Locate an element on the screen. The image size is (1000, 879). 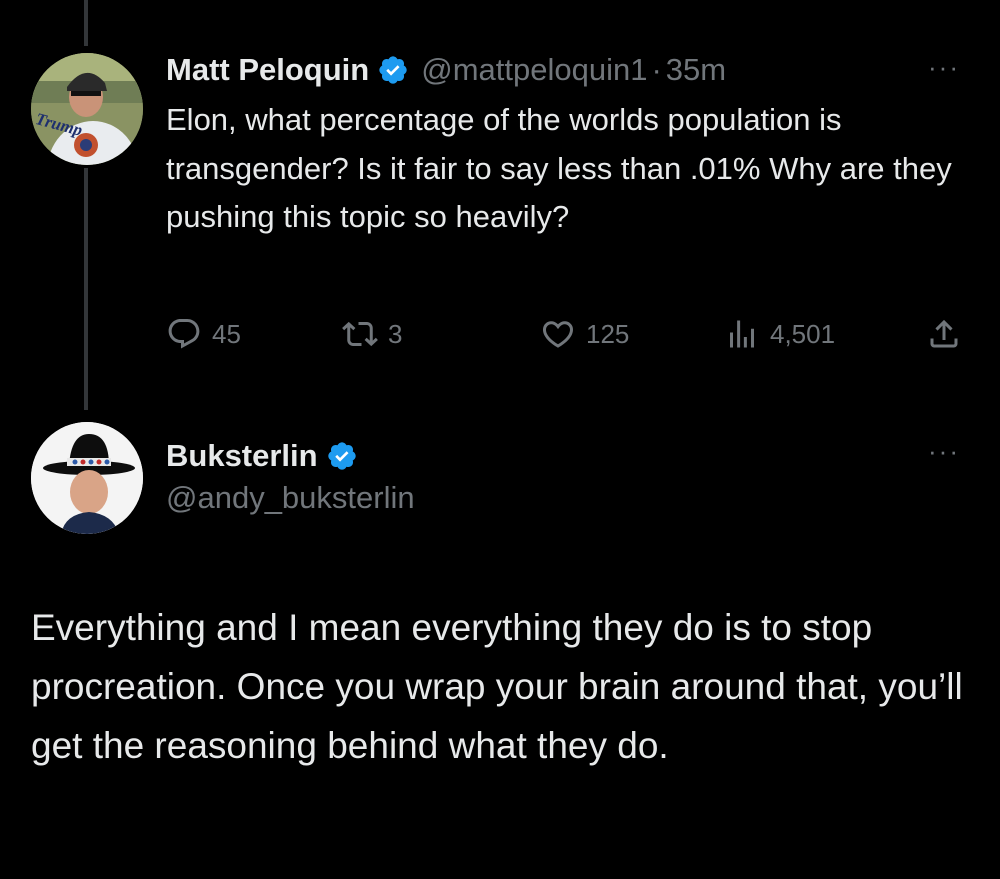
share-button is located at coordinates (944, 334).